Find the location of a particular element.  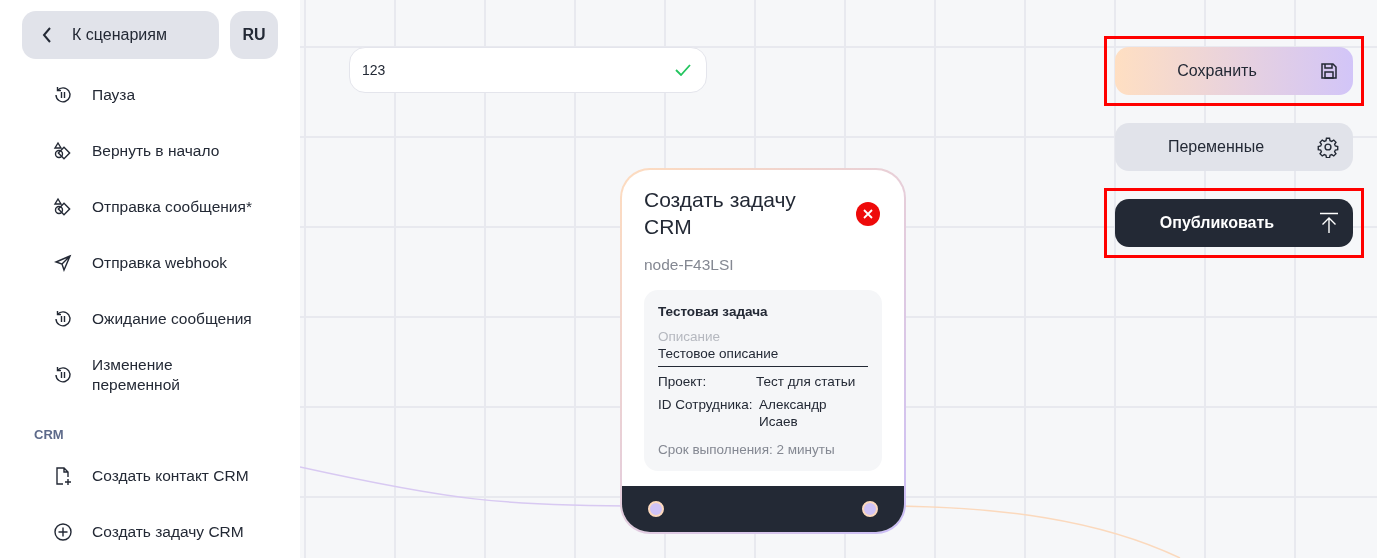

deadline-text: Срок выполнения: 2 минуты is located at coordinates (747, 449).